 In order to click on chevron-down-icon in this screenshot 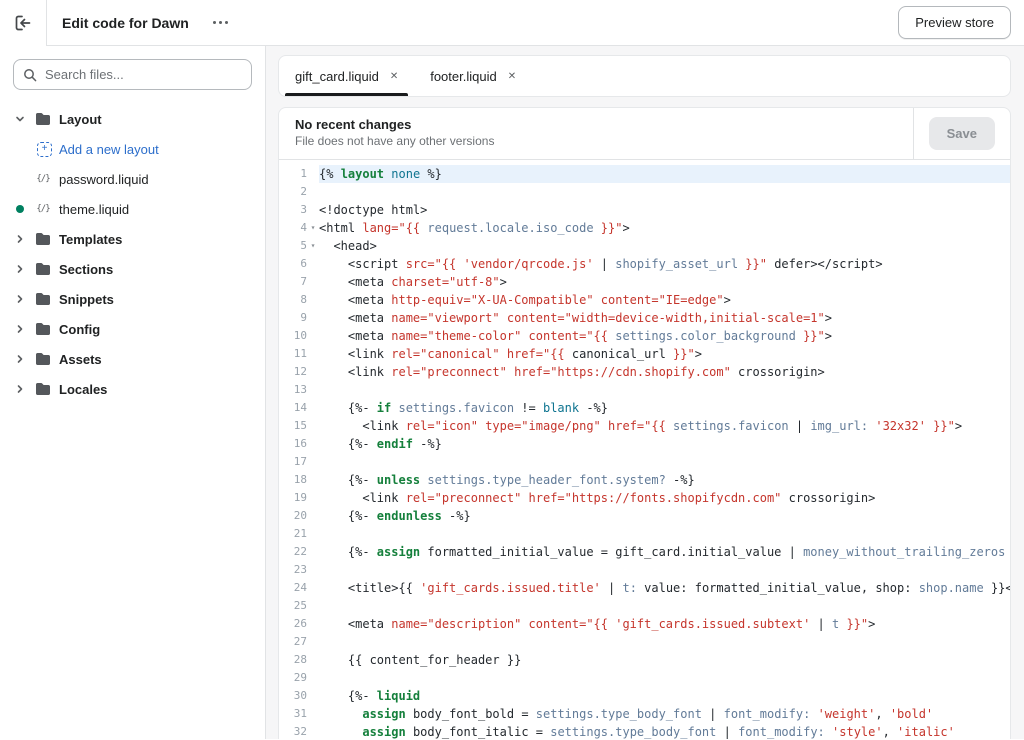, I will do `click(20, 119)`.